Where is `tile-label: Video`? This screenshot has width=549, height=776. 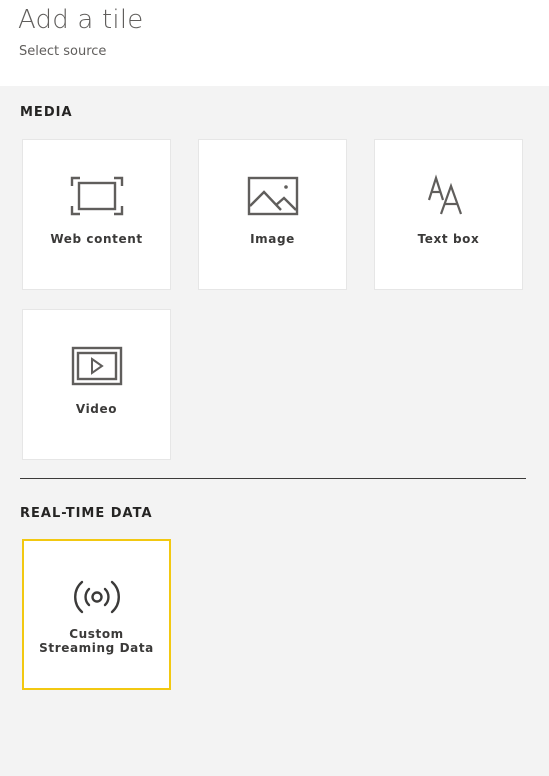
tile-label: Video is located at coordinates (96, 409).